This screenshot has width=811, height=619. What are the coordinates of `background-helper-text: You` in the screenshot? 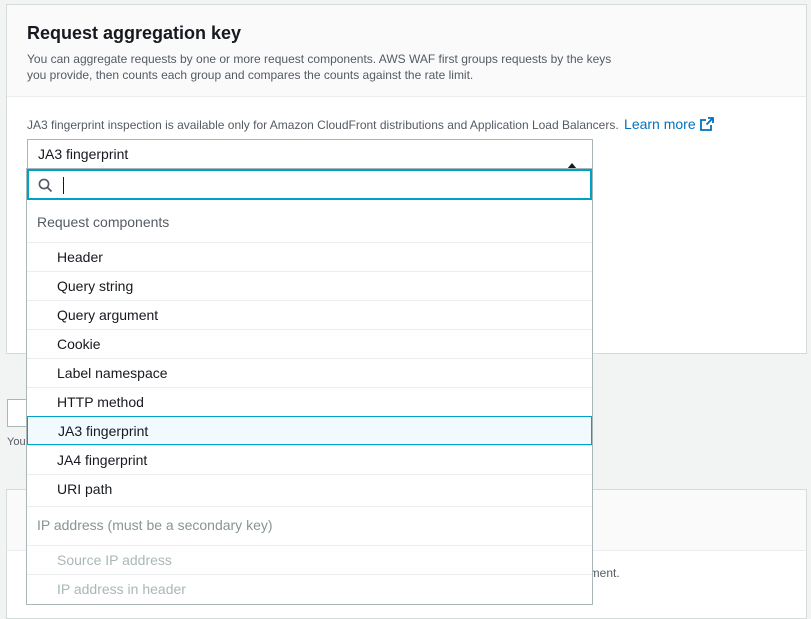 It's located at (16, 442).